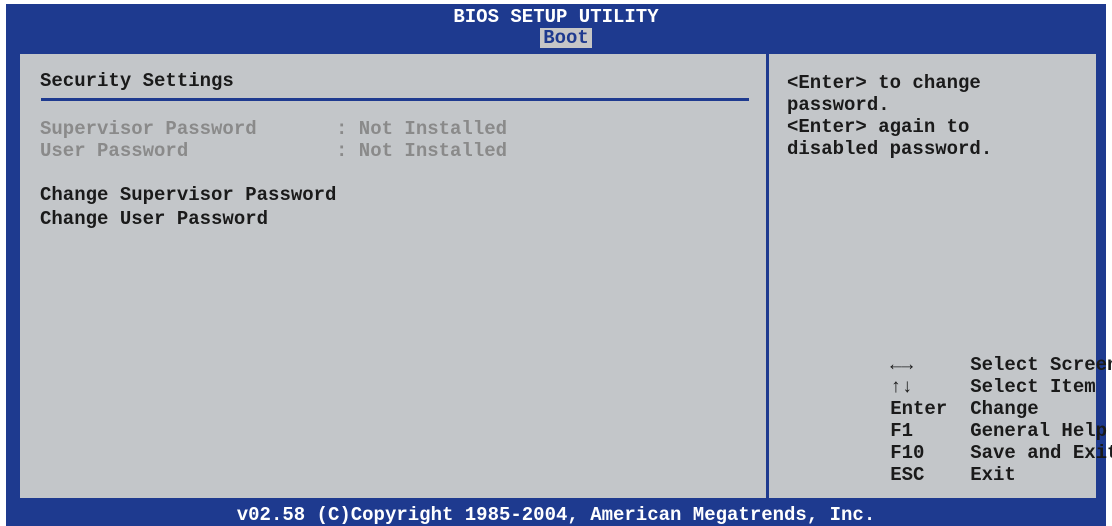 Image resolution: width=1112 pixels, height=526 pixels. I want to click on change-supervisor-password-item: Change Supervisor Password, so click(188, 195).